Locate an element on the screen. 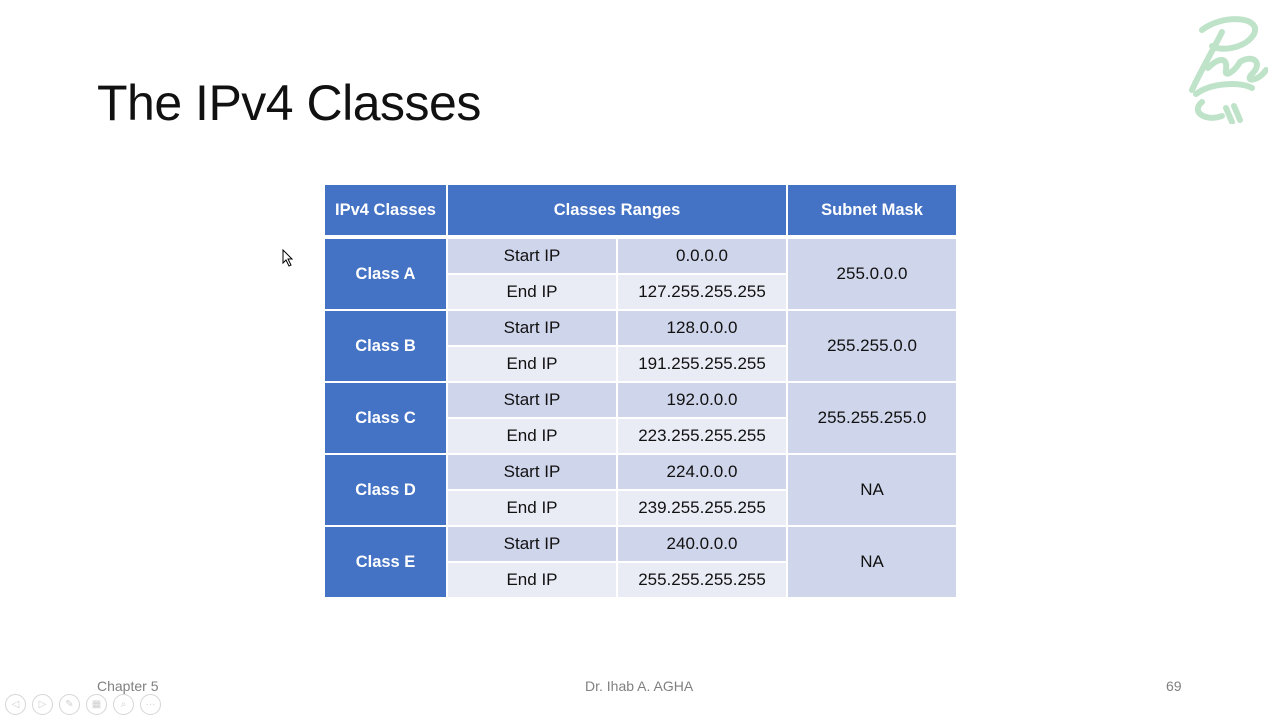 The image size is (1280, 720). class-name-cell: Class A is located at coordinates (385, 273).